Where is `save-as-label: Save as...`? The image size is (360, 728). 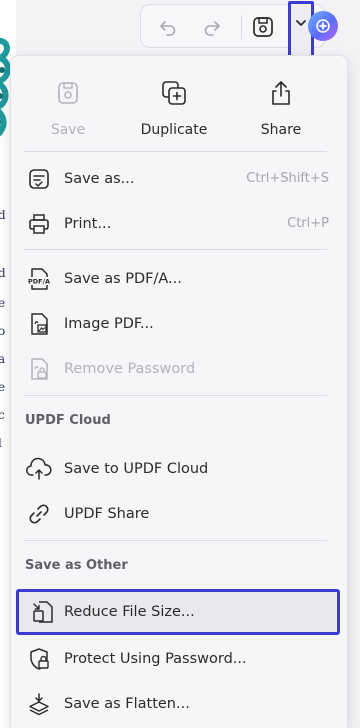
save-as-label: Save as... is located at coordinates (99, 178).